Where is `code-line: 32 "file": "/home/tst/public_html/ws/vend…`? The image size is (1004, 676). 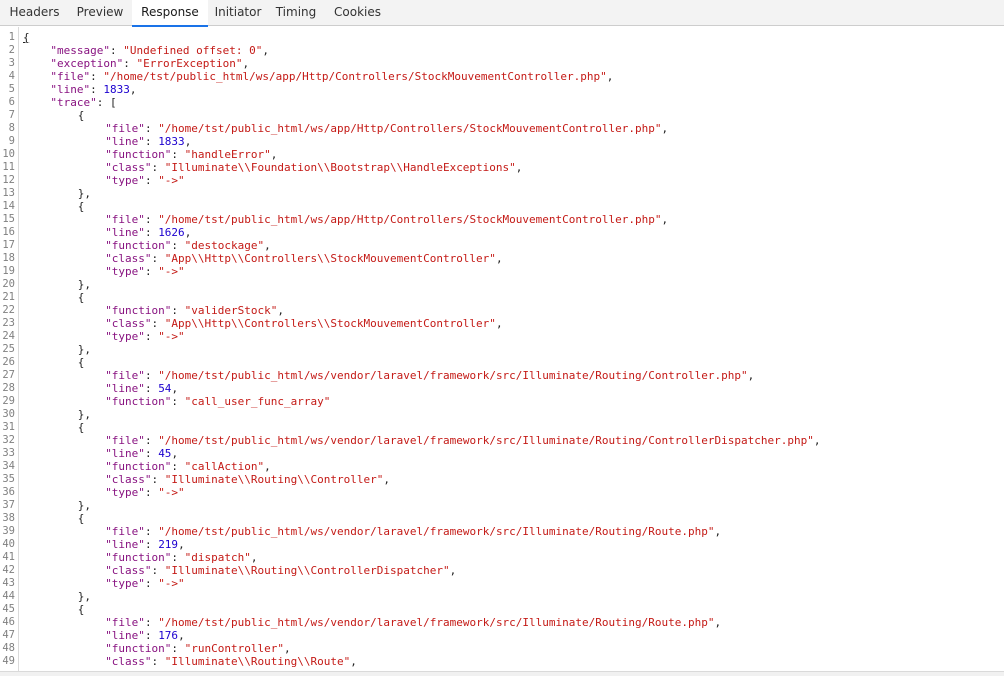 code-line: 32 "file": "/home/tst/public_html/ws/vend… is located at coordinates (502, 440).